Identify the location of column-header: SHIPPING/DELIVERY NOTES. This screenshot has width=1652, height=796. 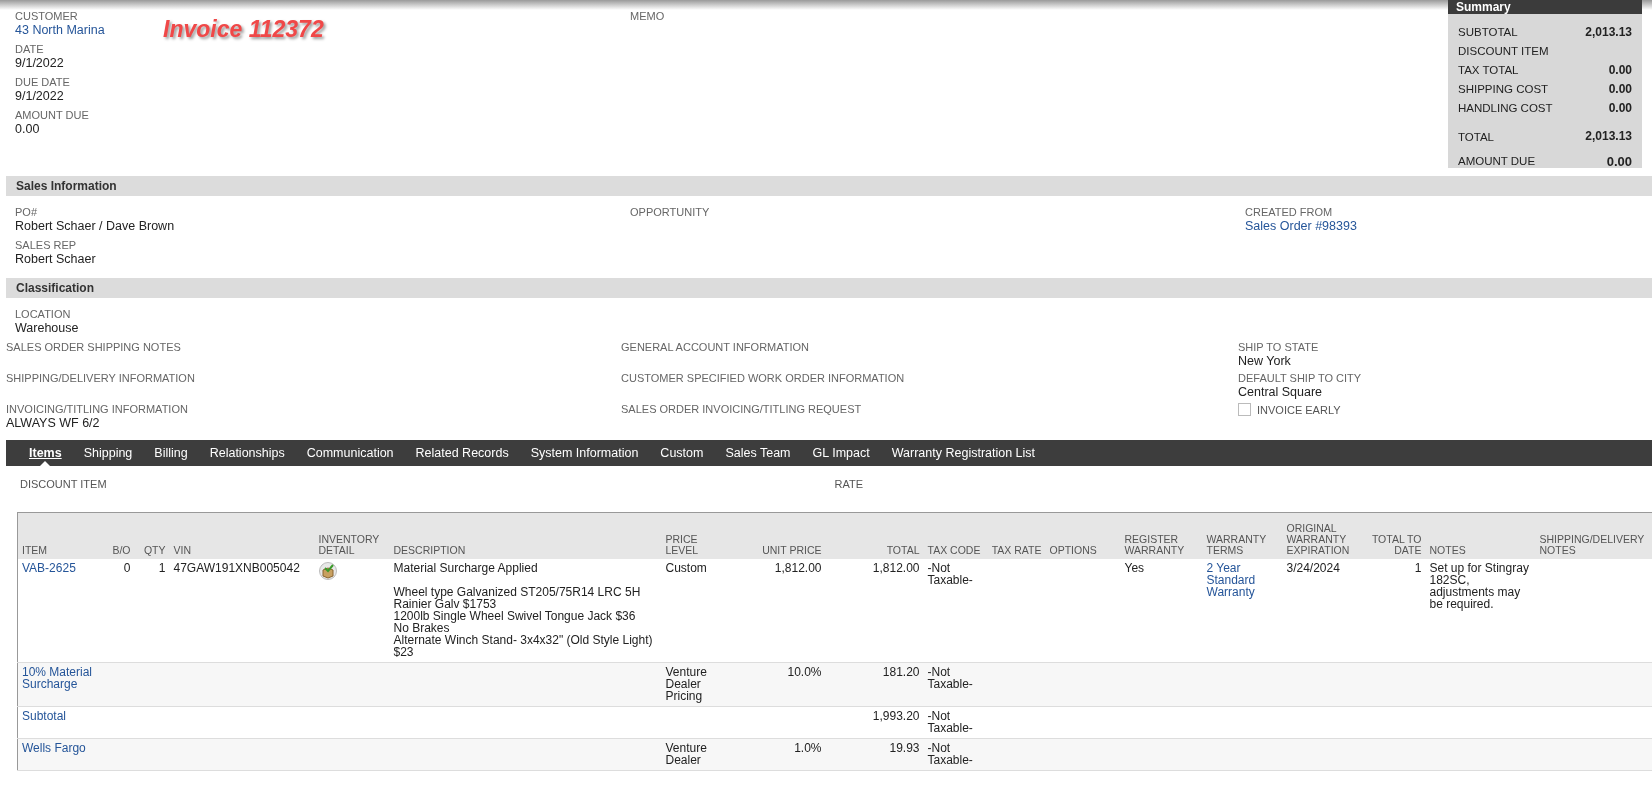
(1593, 535).